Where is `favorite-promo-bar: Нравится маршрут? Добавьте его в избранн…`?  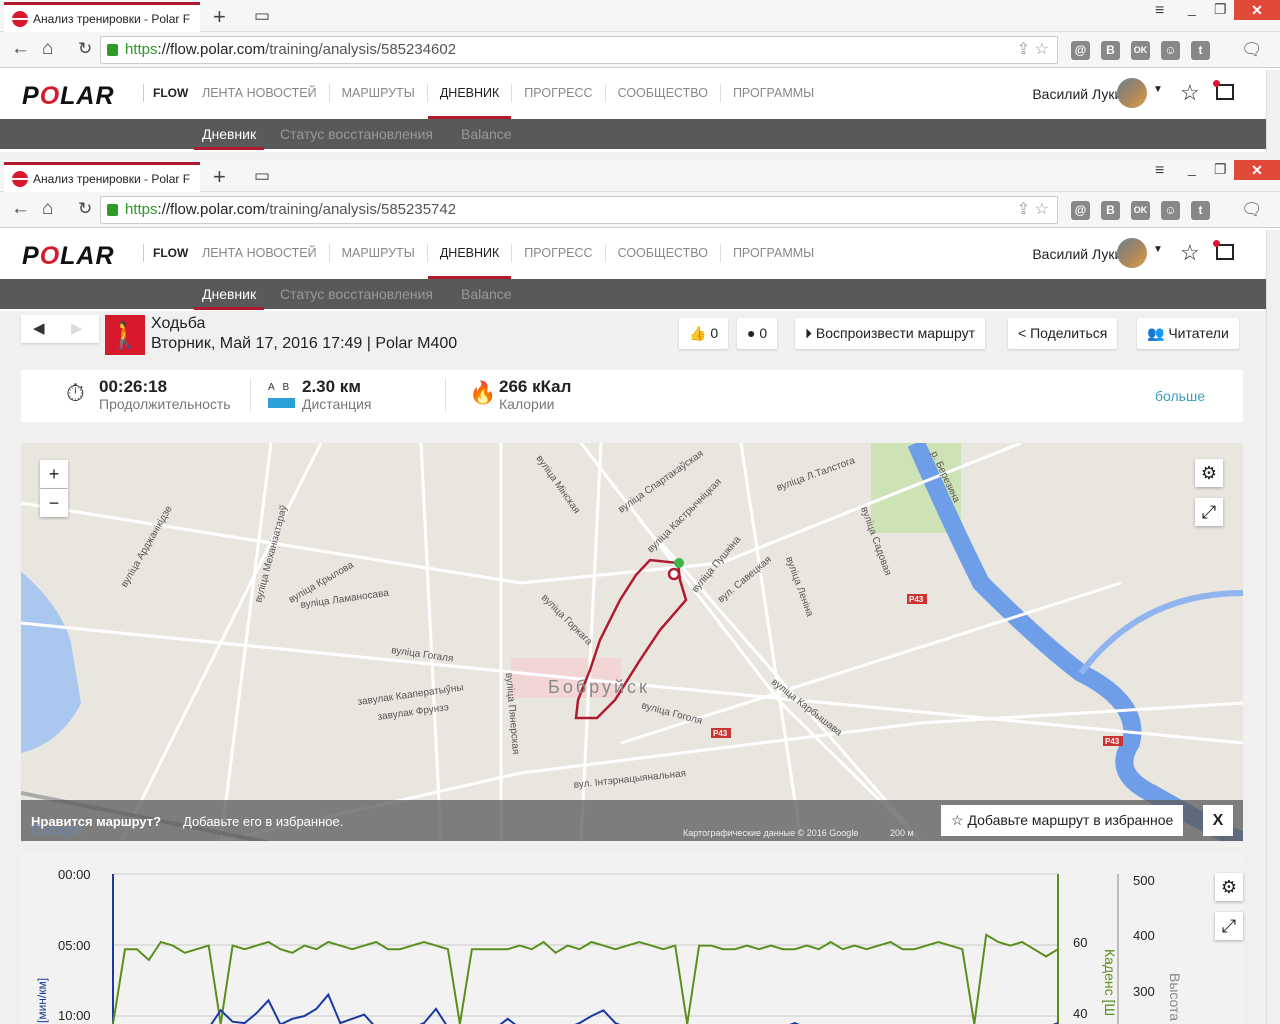
favorite-promo-bar: Нравится маршрут? Добавьте его в избранн… is located at coordinates (632, 820).